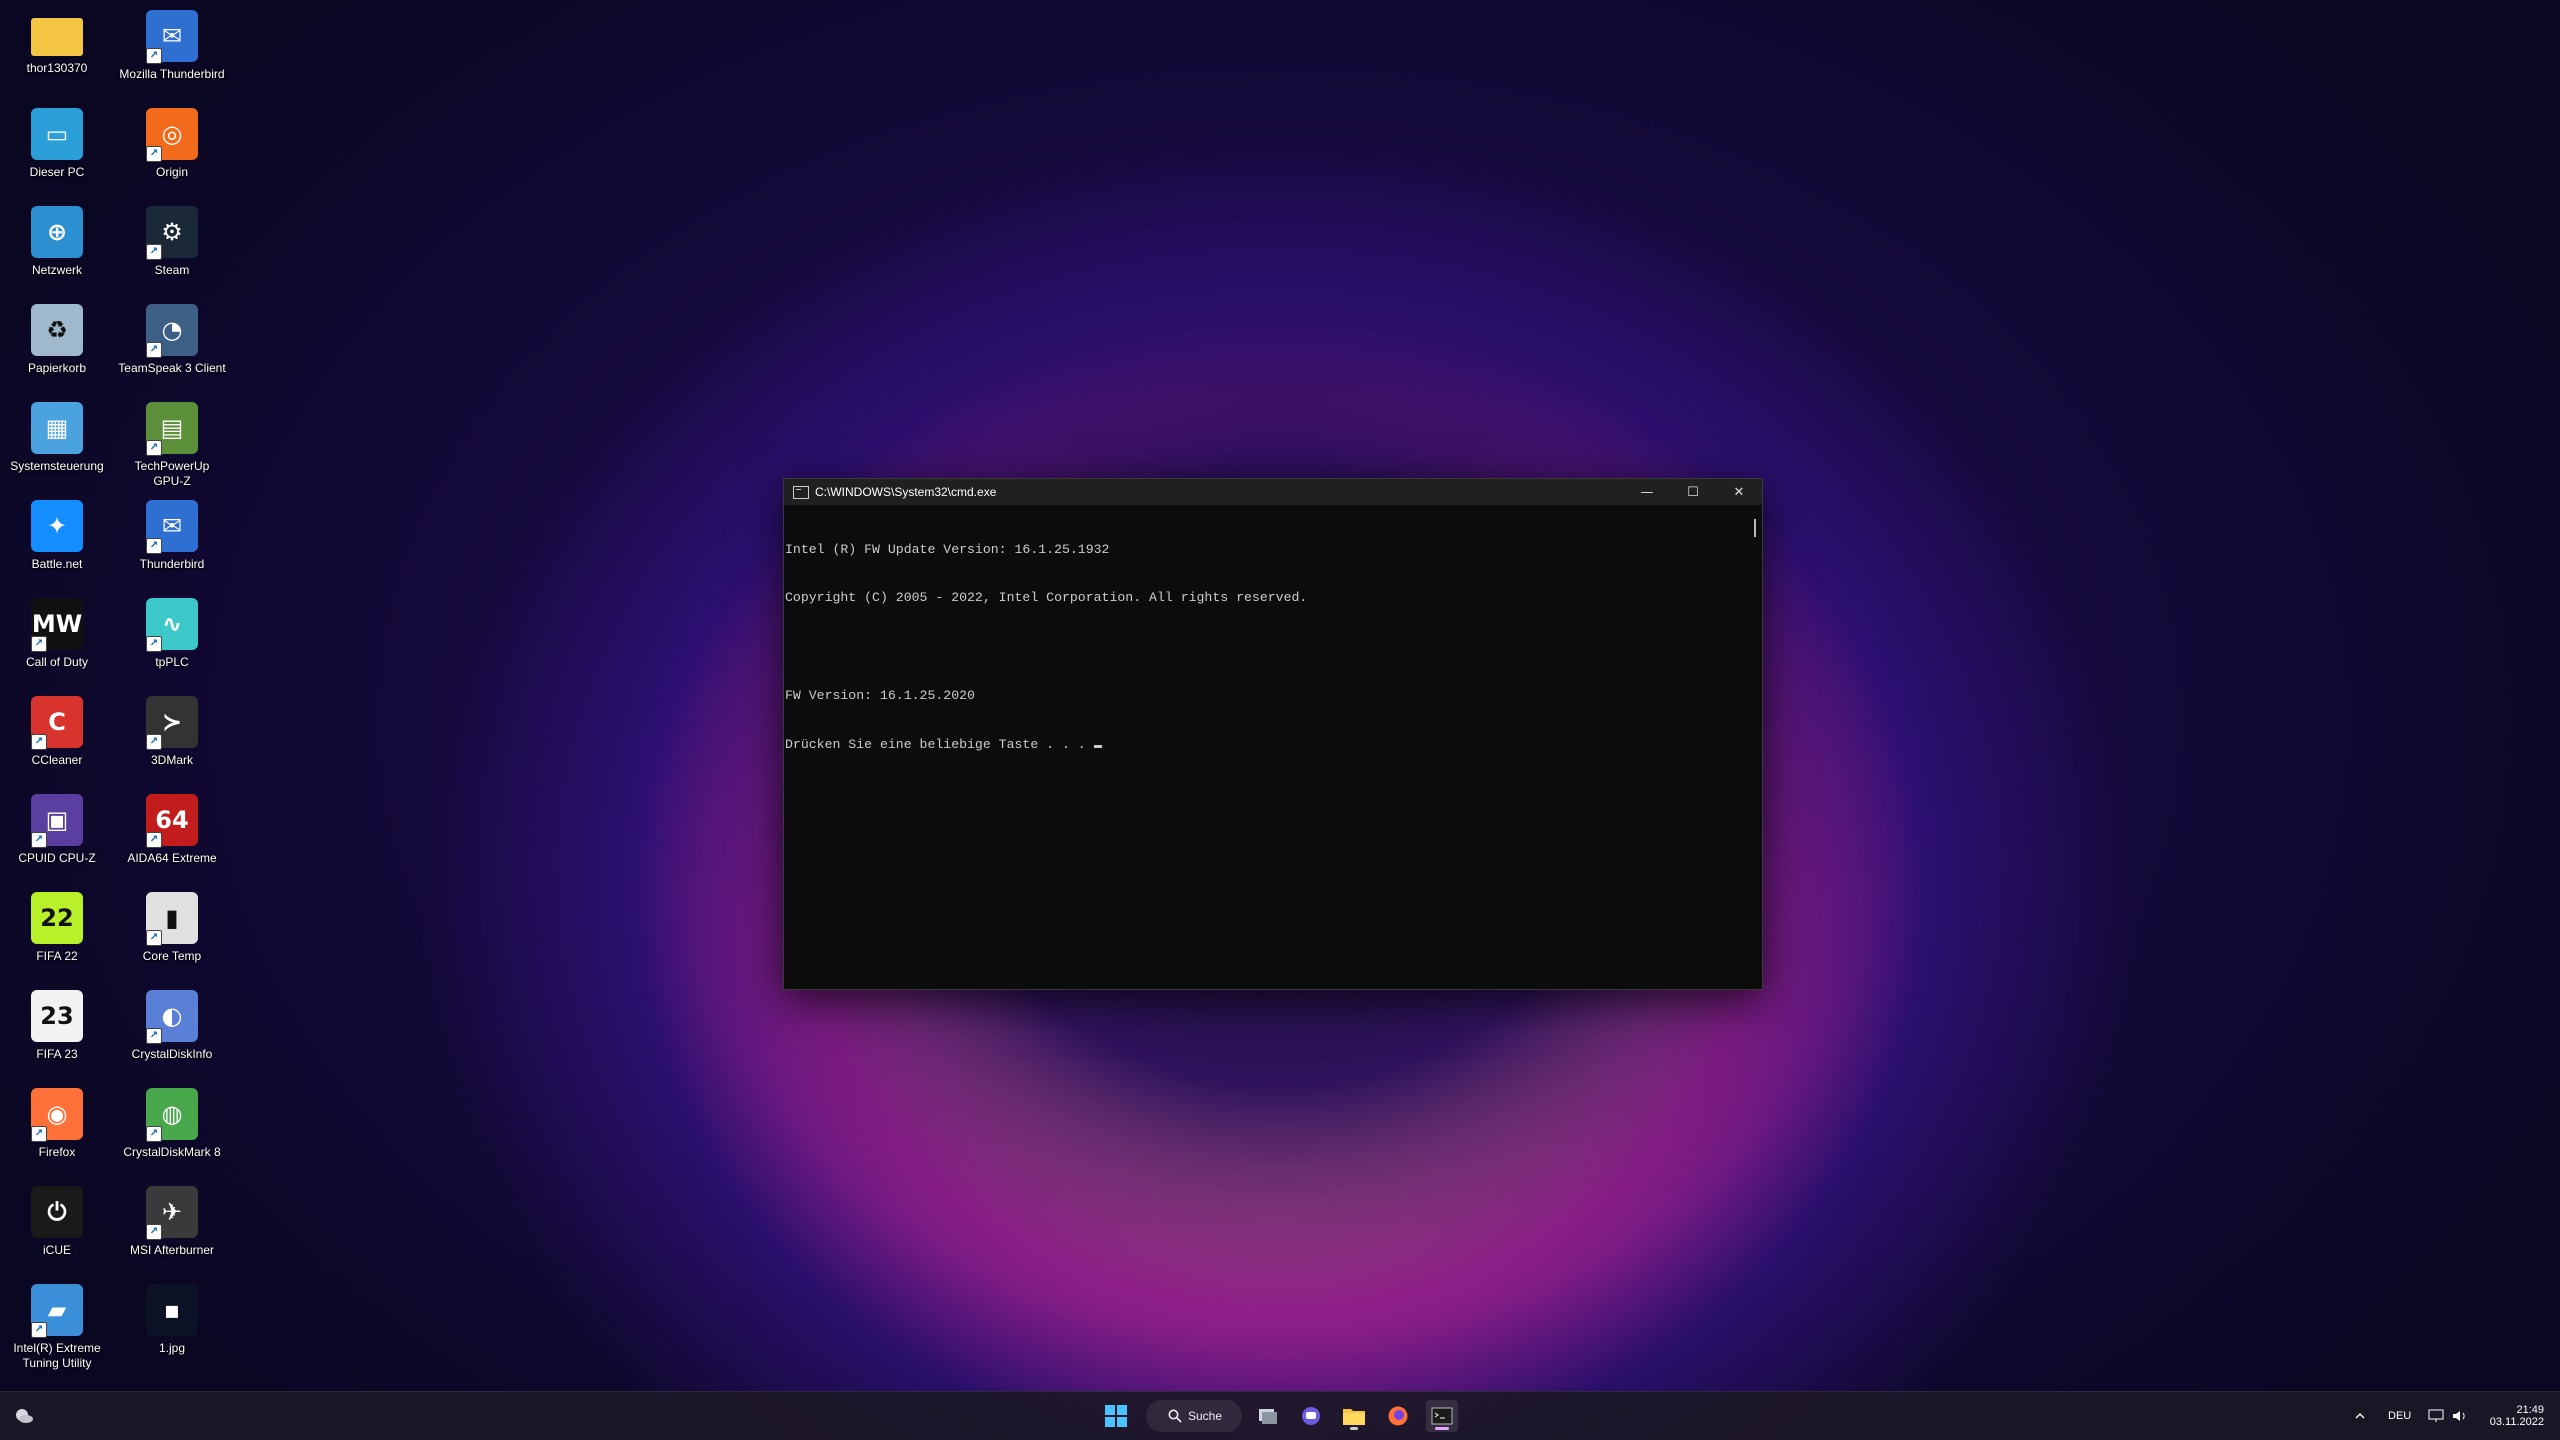 The height and width of the screenshot is (1440, 2560). Describe the element at coordinates (172, 564) in the screenshot. I see `desktop-icon-label: Thunderbird` at that location.